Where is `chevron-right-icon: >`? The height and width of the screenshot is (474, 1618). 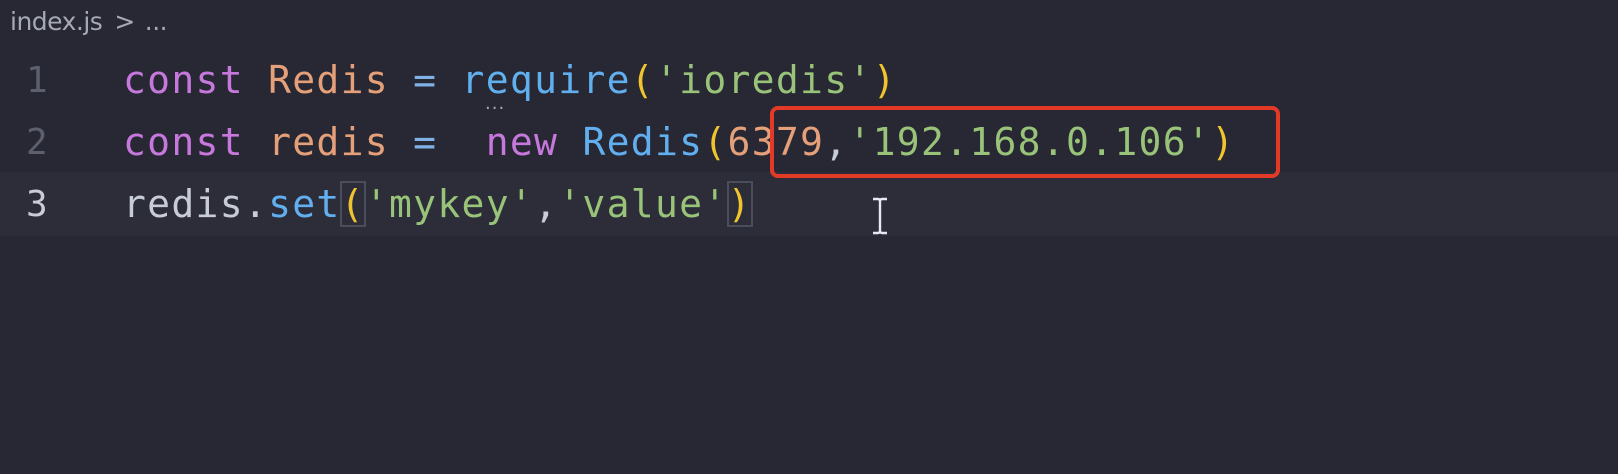
chevron-right-icon: > is located at coordinates (124, 21).